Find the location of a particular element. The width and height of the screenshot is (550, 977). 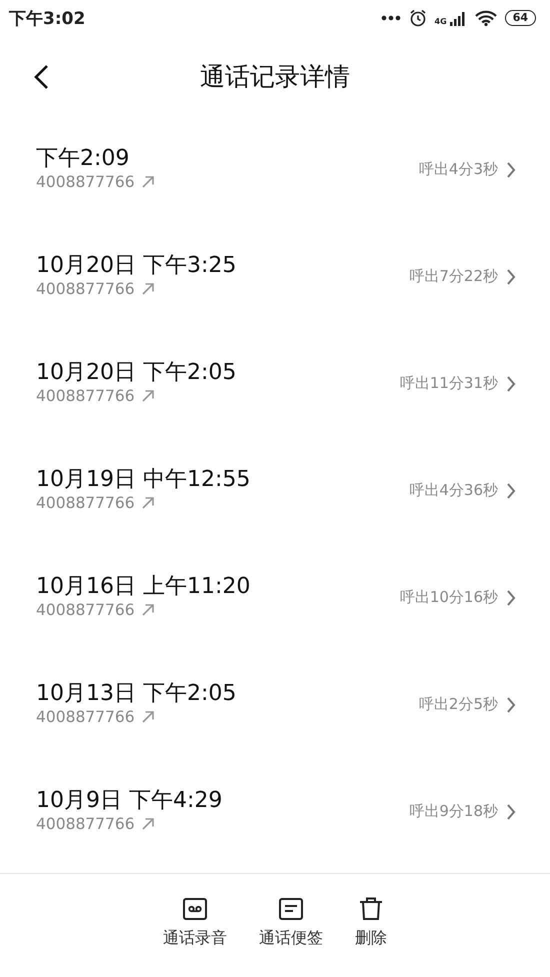

call-time: 10月13日 下午2:05 is located at coordinates (137, 694).